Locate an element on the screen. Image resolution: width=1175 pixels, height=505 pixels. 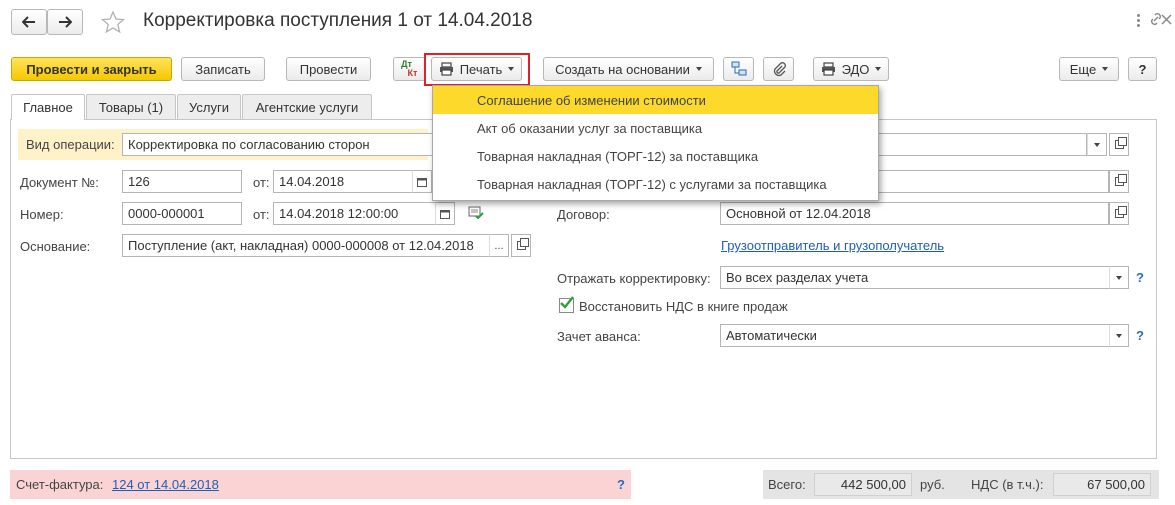
counterparty-dropdown is located at coordinates (1097, 144).